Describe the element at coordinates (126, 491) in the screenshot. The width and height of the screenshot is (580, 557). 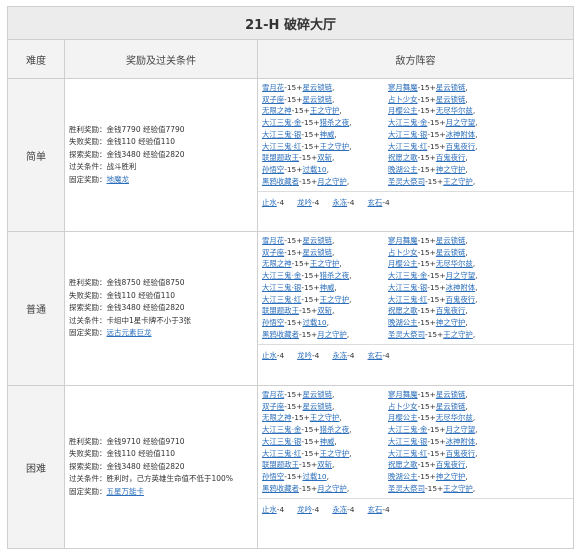
I see `fixed-reward-link: 五星万能卡` at that location.